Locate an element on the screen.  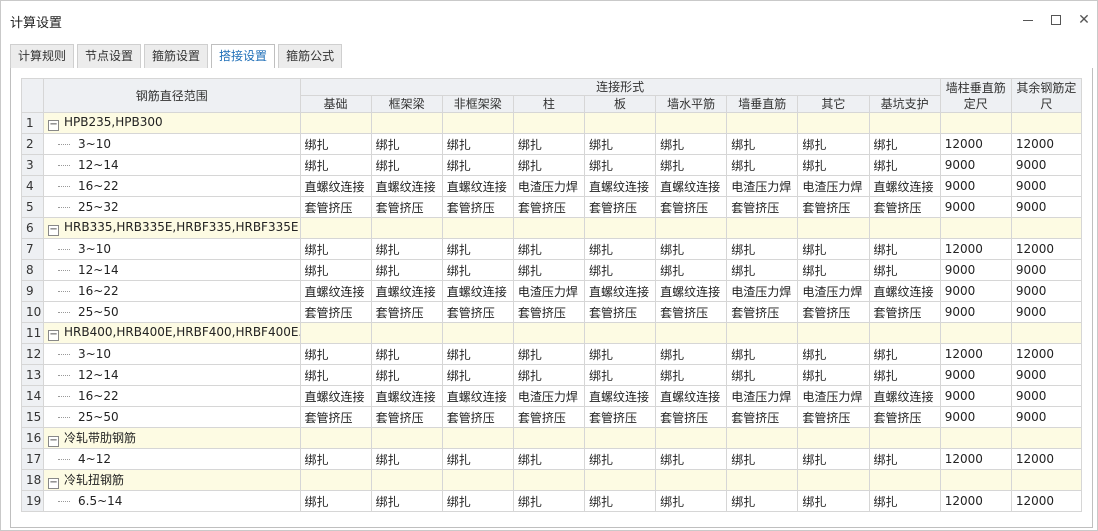
close-button: ✕ is located at coordinates (1084, 20).